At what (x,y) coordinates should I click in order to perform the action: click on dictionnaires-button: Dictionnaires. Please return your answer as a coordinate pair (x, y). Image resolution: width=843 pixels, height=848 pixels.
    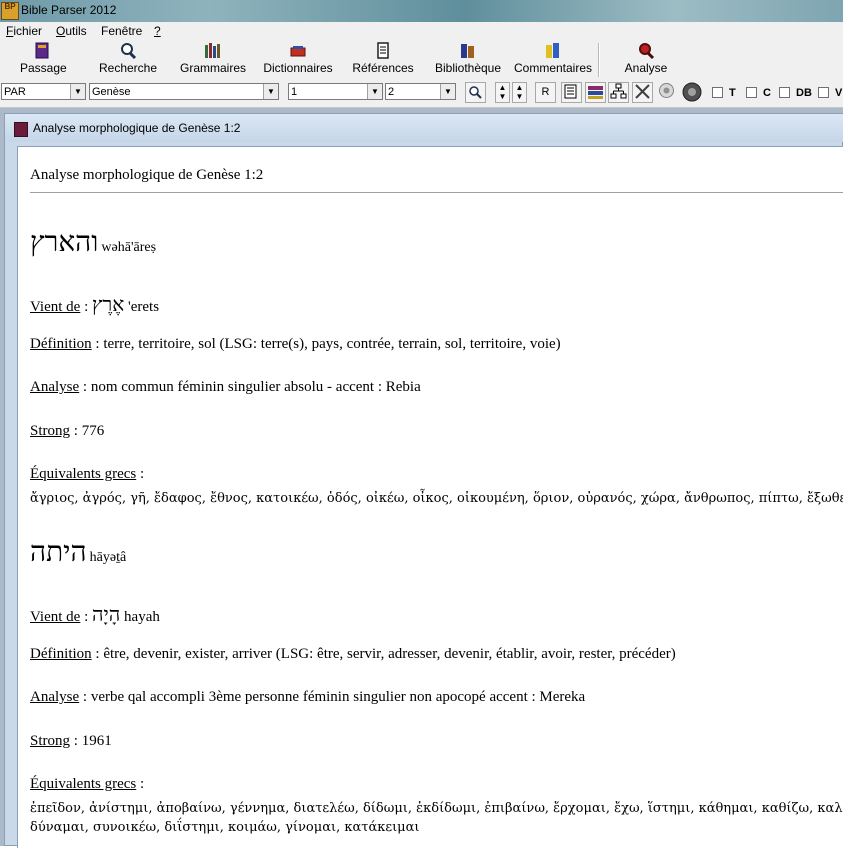
    Looking at the image, I should click on (298, 60).